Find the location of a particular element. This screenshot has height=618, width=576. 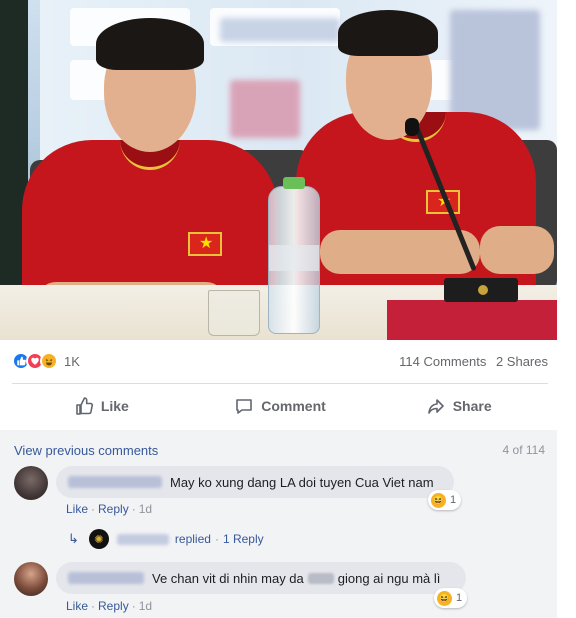

player-right-hand is located at coordinates (517, 250).